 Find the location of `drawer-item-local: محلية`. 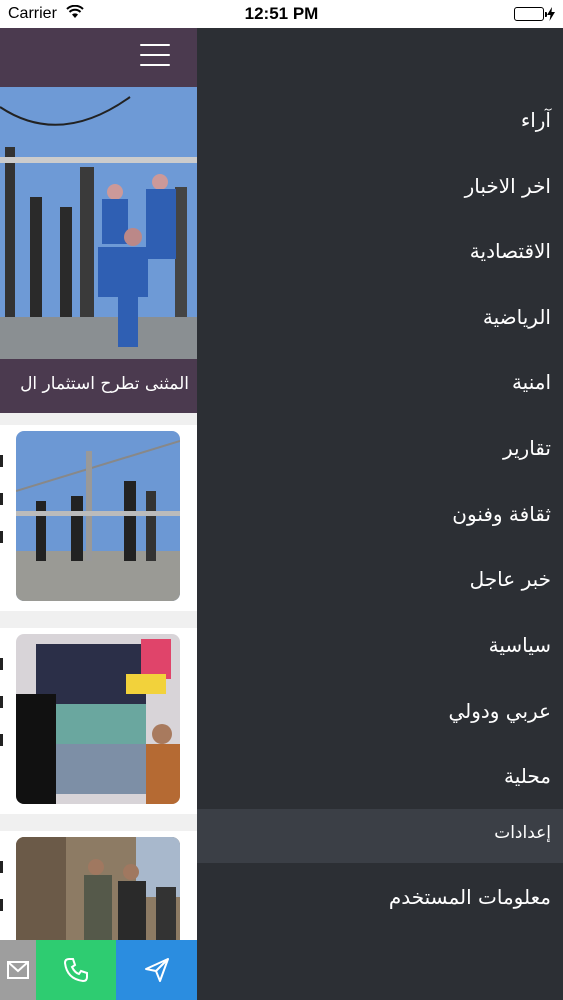

drawer-item-local: محلية is located at coordinates (527, 776).